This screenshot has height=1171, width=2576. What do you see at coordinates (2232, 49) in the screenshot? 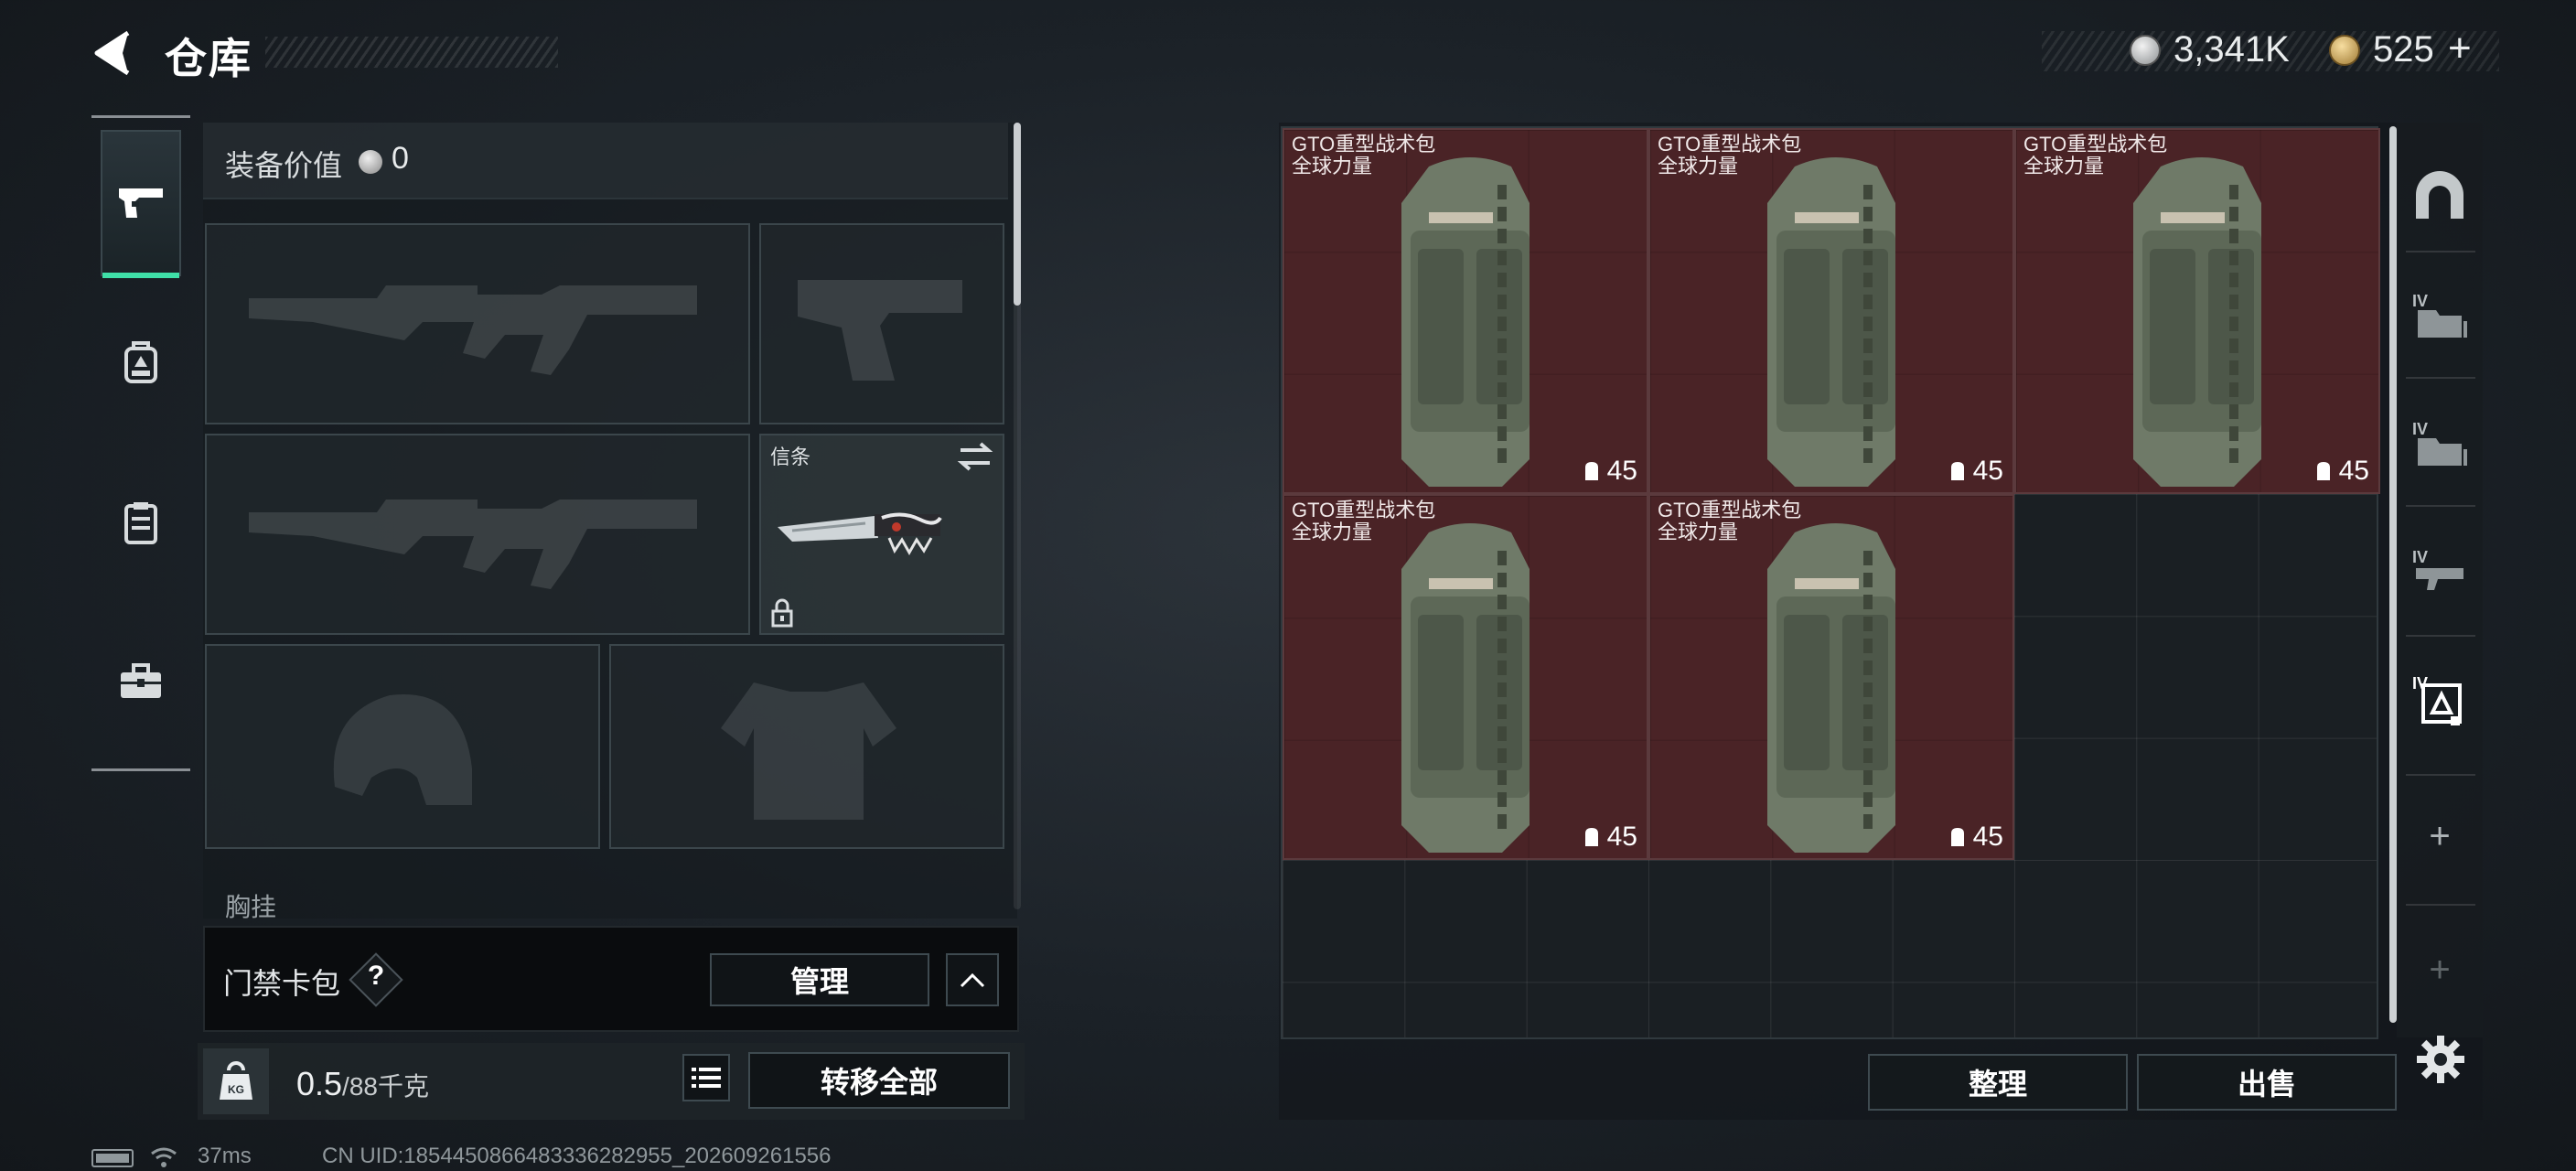
I see `silver-currency-value: 3,341K` at bounding box center [2232, 49].